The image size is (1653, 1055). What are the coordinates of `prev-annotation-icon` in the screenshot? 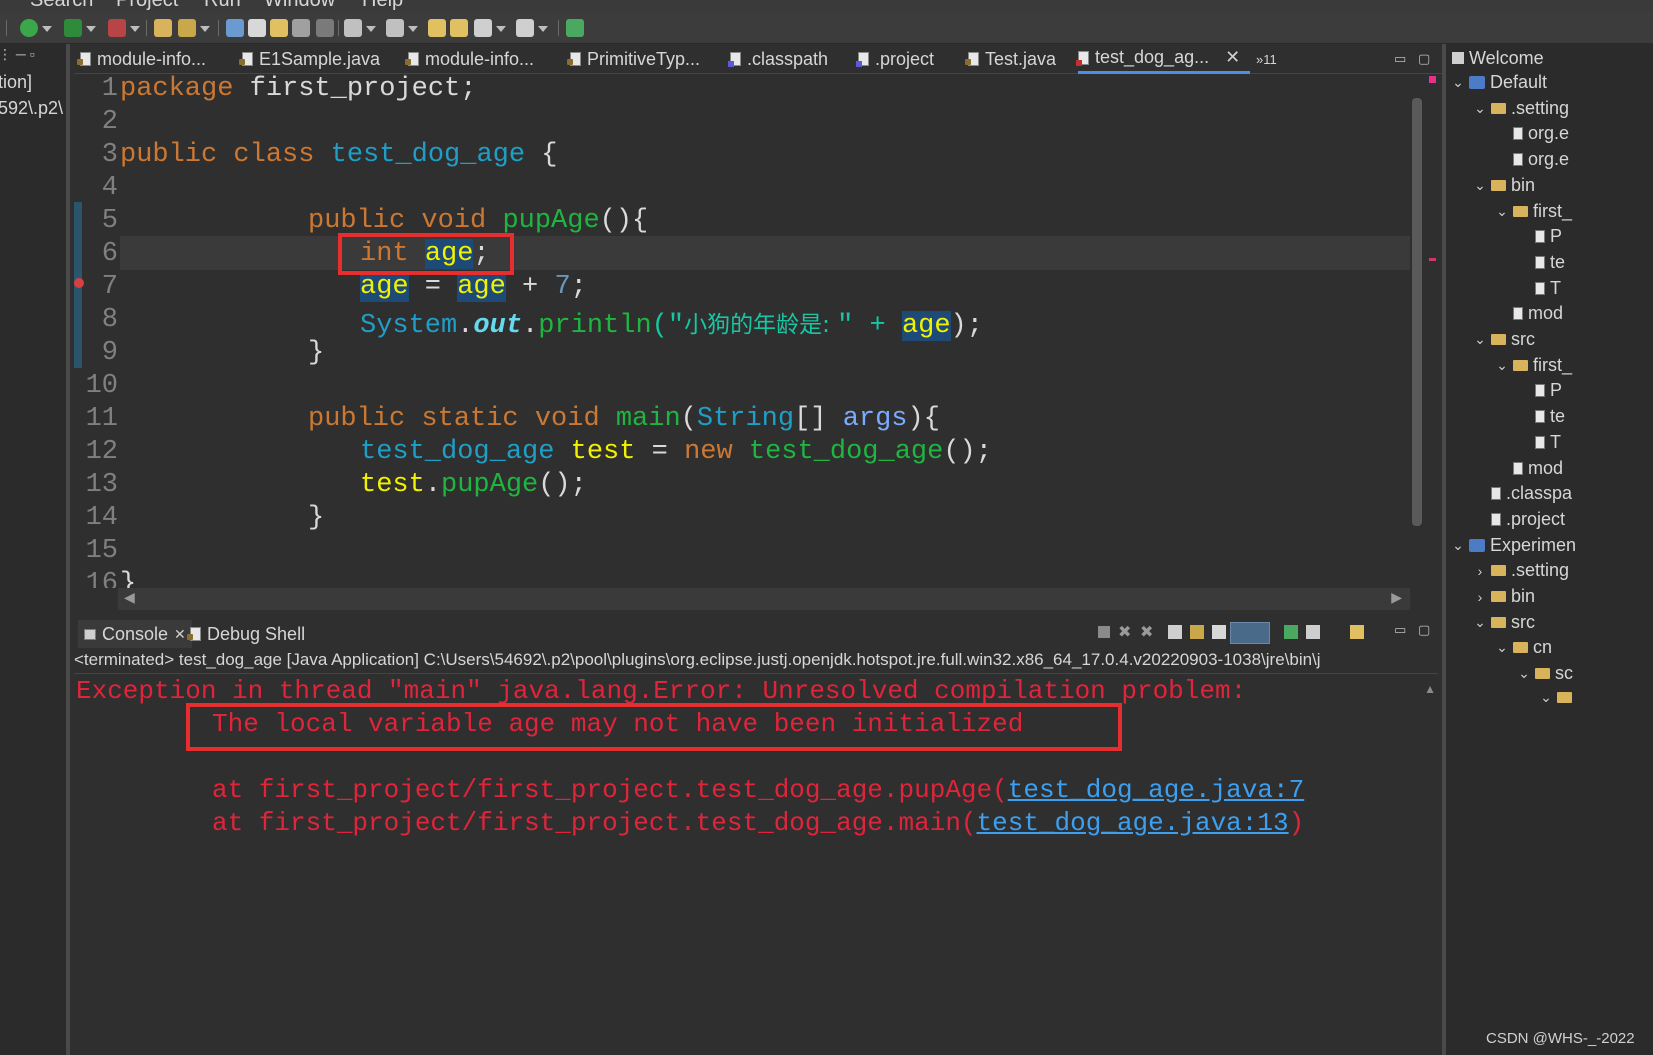 It's located at (402, 28).